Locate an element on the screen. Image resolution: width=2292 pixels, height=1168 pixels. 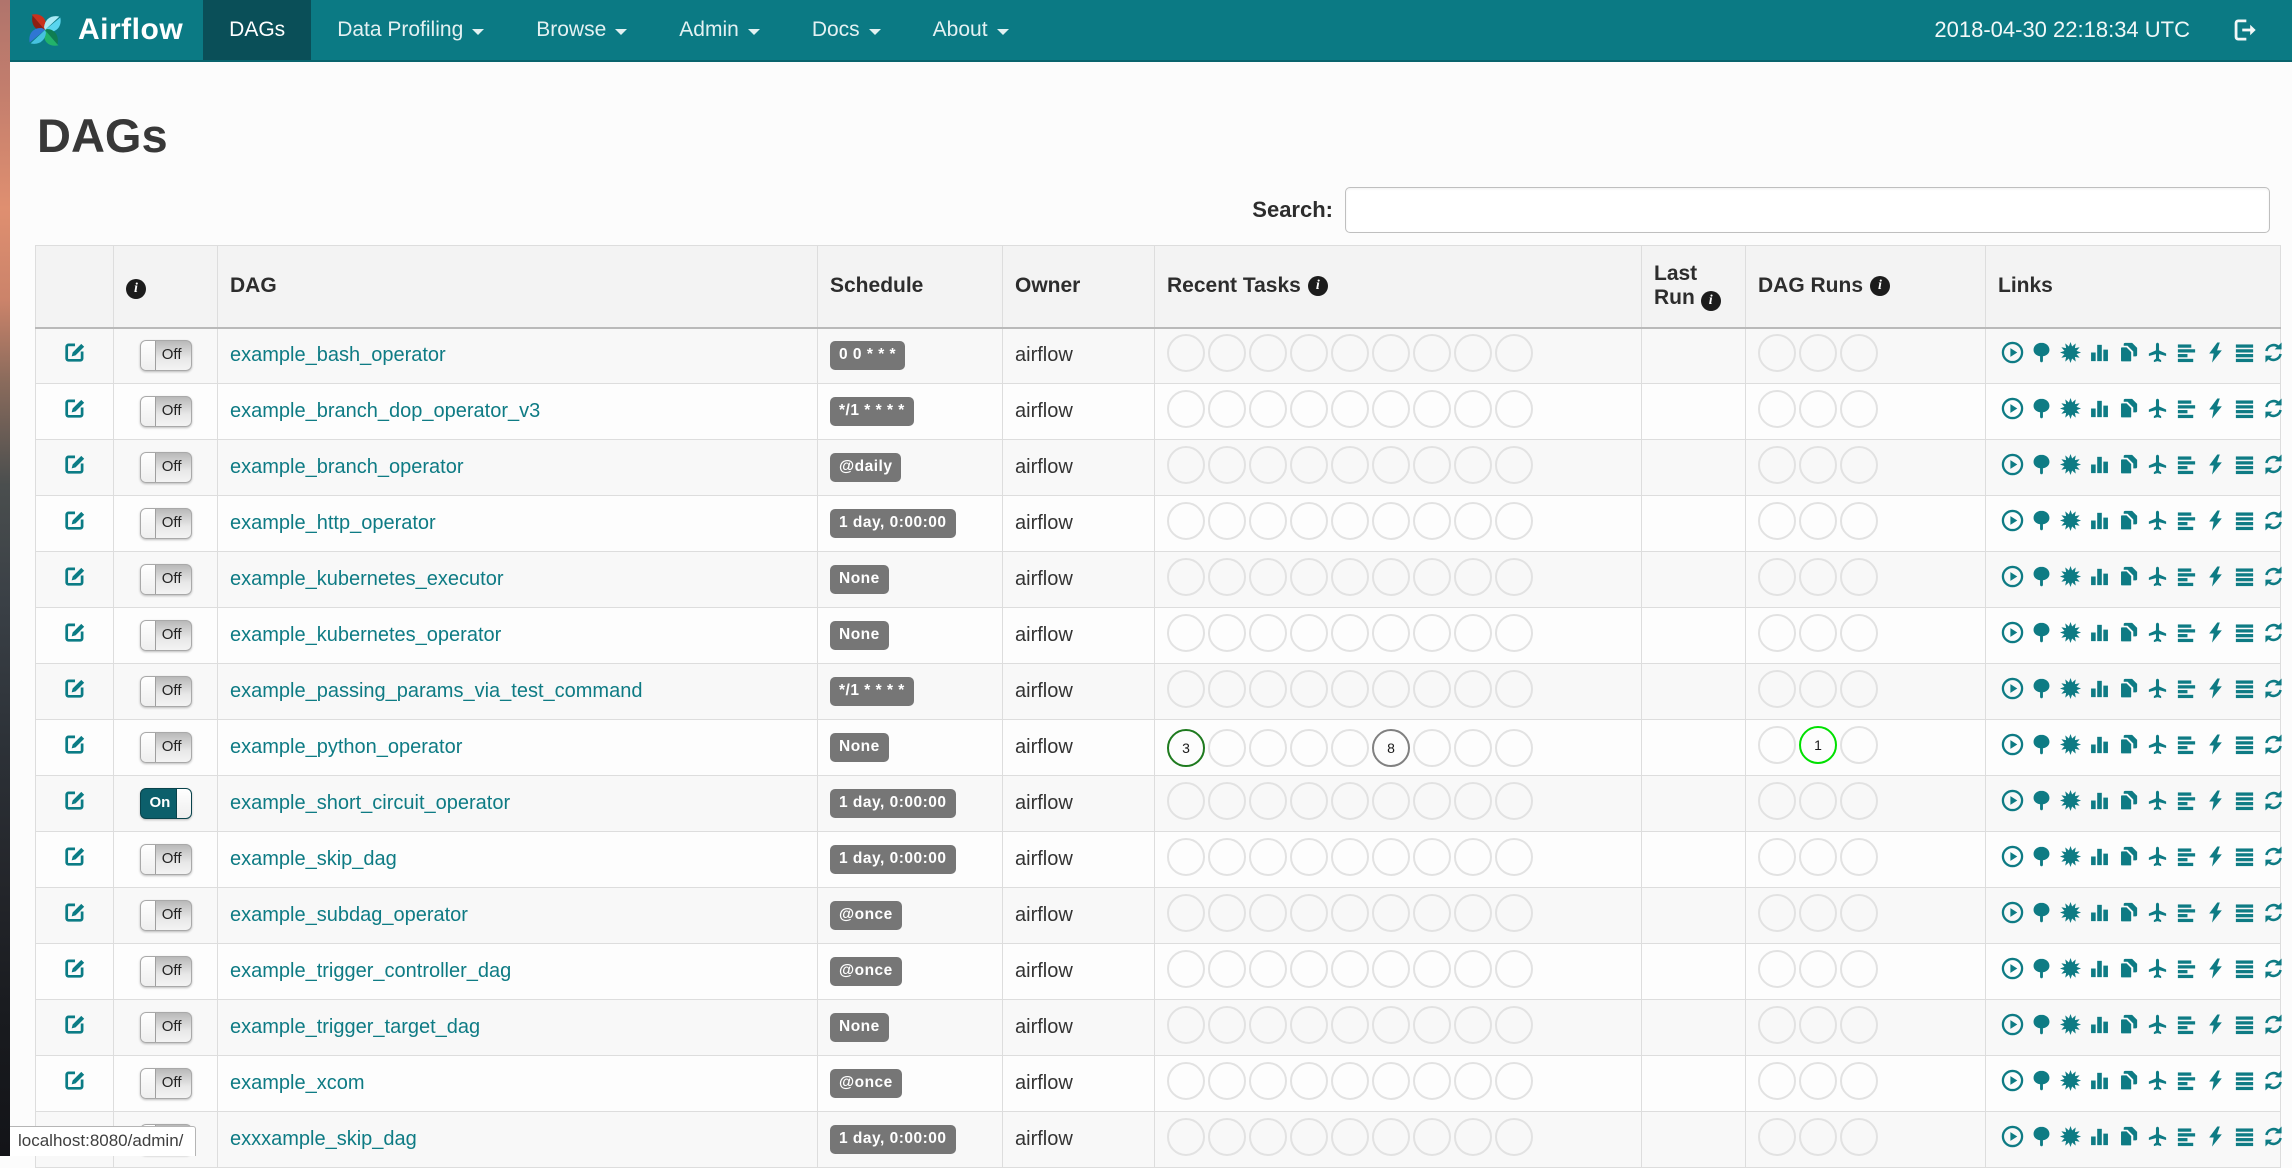
nav-menu-item: Browse is located at coordinates (581, 30).